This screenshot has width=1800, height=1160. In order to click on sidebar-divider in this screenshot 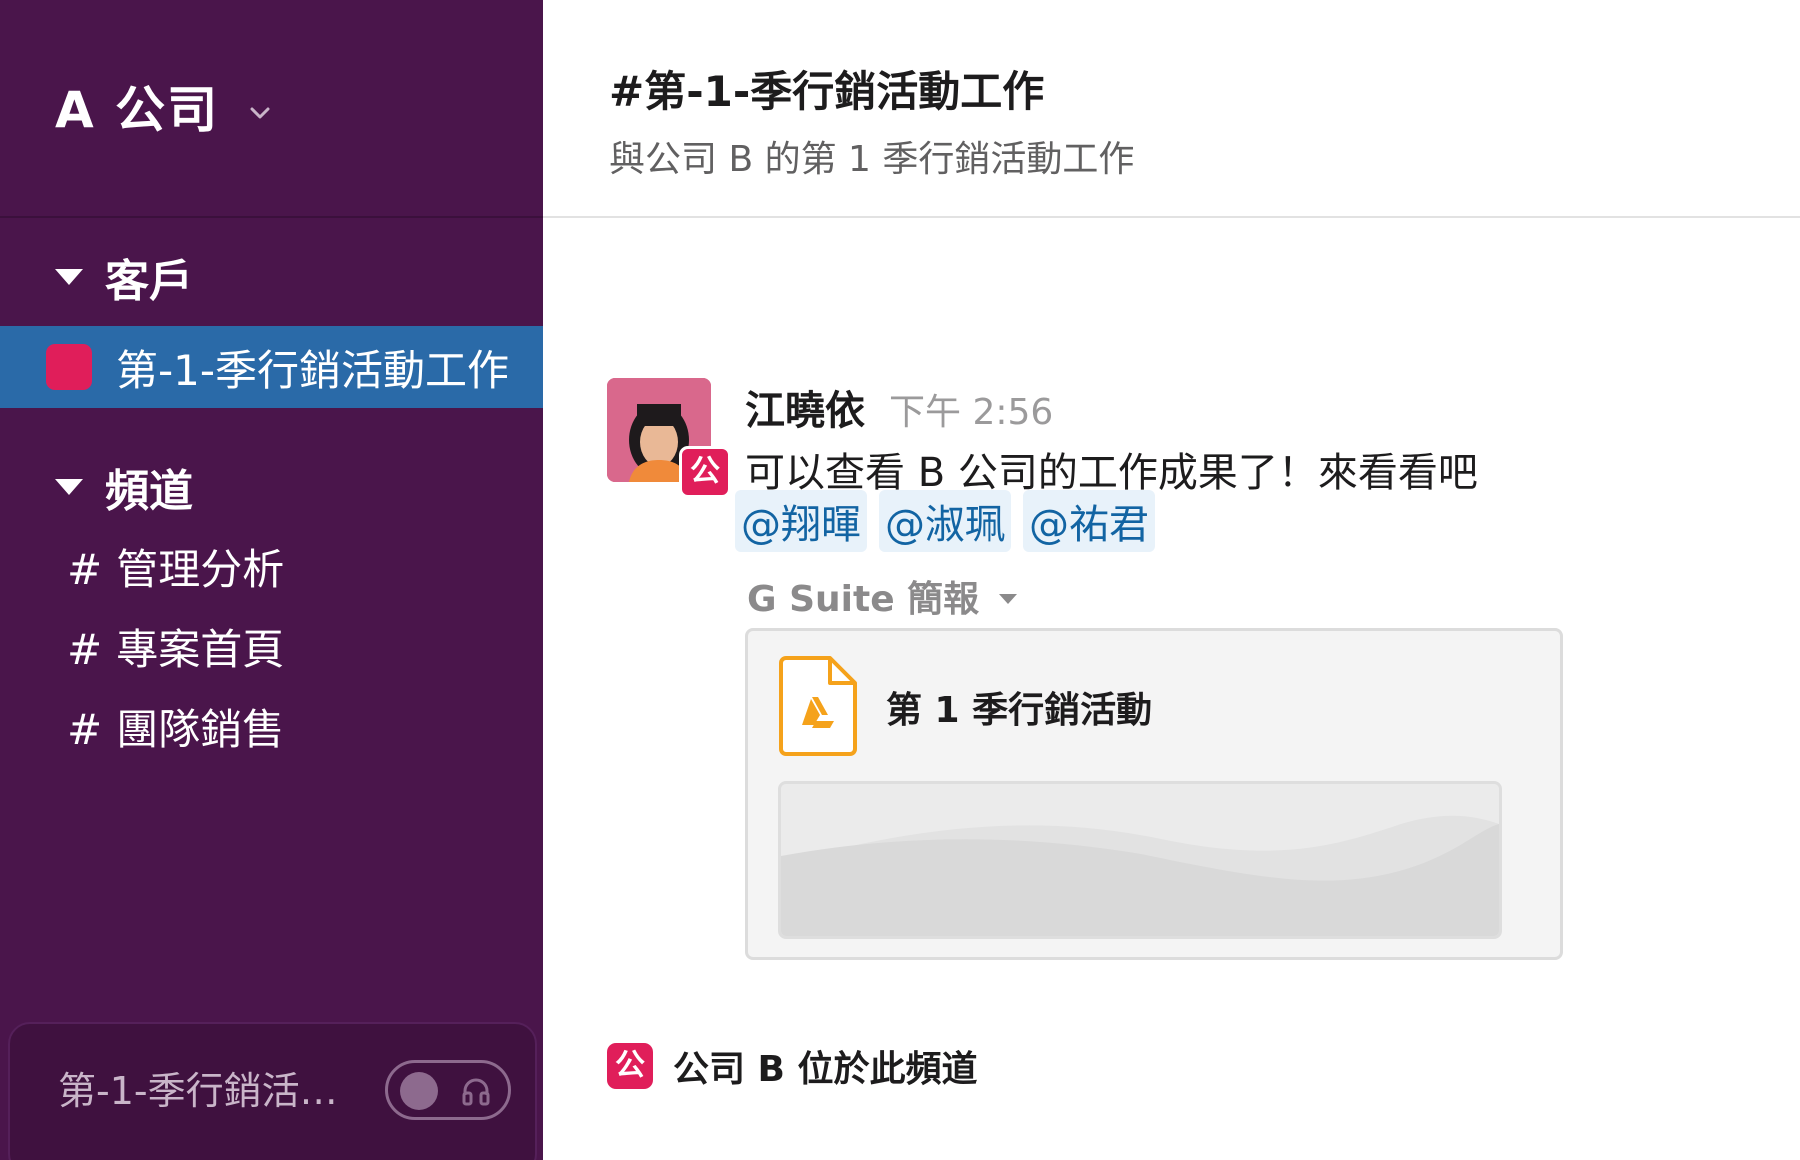, I will do `click(271, 217)`.